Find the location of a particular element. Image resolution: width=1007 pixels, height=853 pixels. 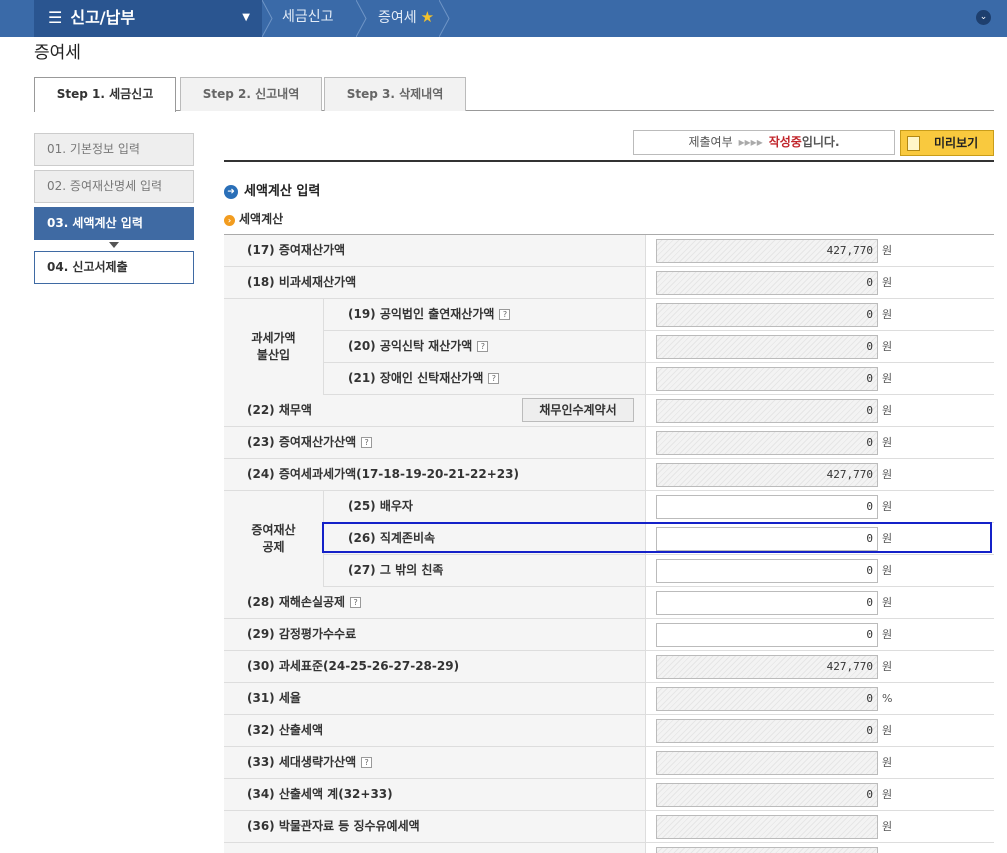

table-row: (21) 장애인 신탁재산가액? 0 원 is located at coordinates (609, 379).